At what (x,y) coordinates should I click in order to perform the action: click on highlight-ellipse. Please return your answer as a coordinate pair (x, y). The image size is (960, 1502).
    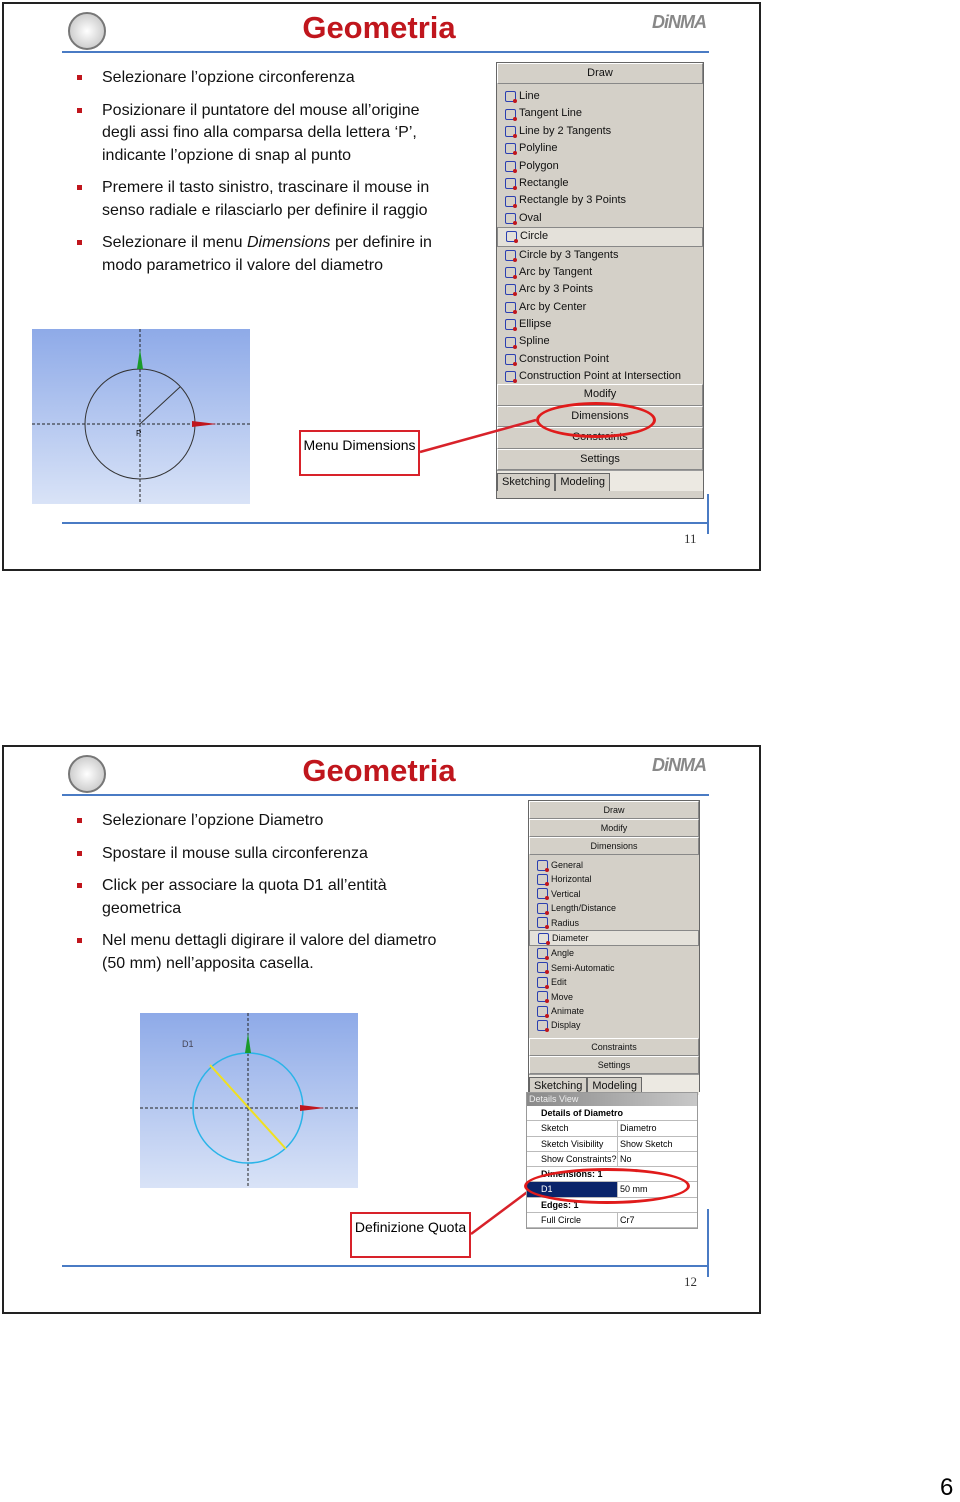
    Looking at the image, I should click on (607, 1186).